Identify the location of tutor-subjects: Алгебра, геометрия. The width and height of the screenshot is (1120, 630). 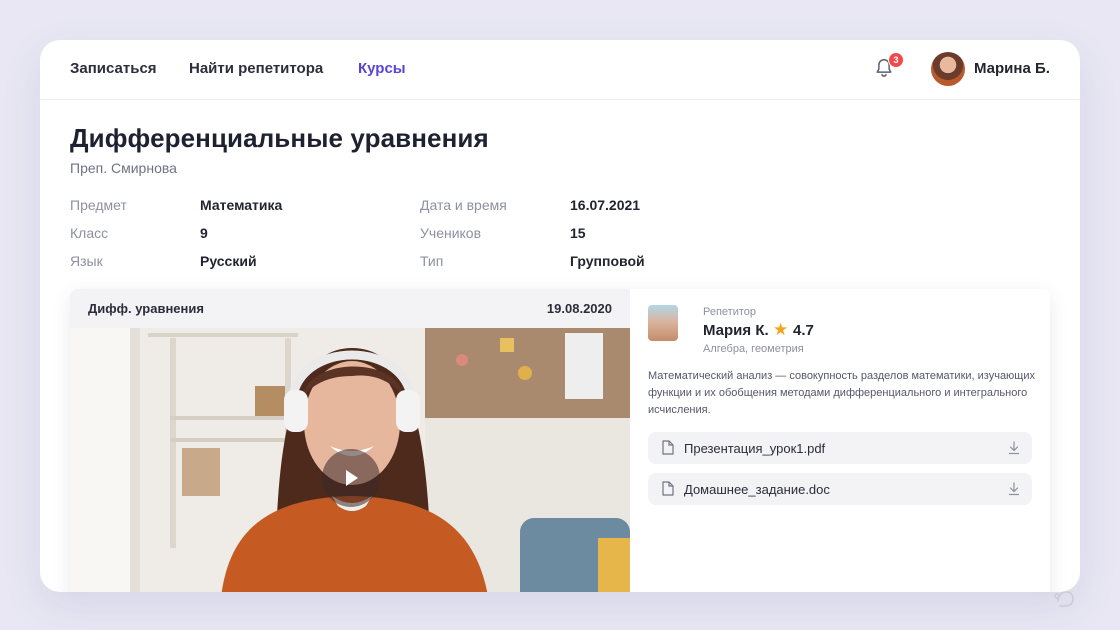
(753, 349).